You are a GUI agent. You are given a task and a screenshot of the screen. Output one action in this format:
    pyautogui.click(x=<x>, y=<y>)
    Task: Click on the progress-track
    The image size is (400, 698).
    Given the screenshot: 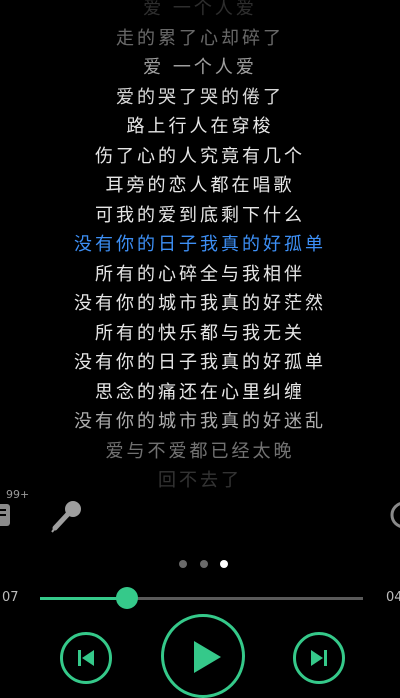 What is the action you would take?
    pyautogui.click(x=201, y=598)
    